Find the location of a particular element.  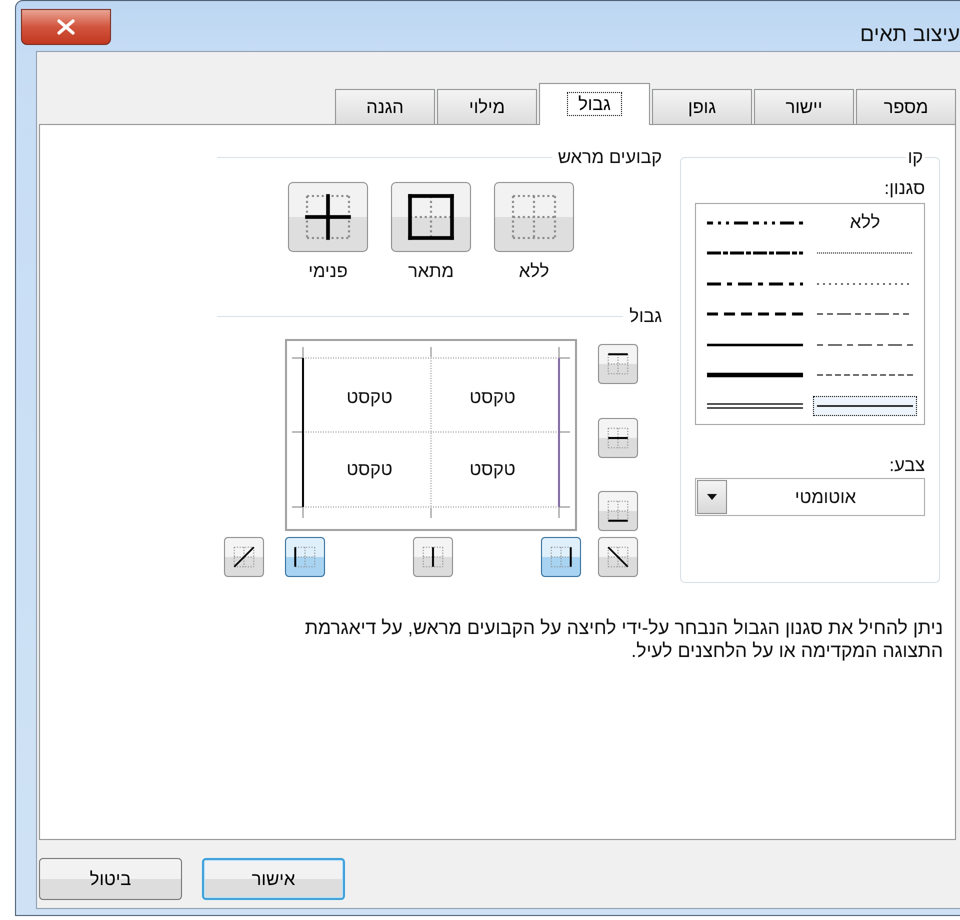

border-preview: טקסט טקסט טקסט טקסט is located at coordinates (431, 435).